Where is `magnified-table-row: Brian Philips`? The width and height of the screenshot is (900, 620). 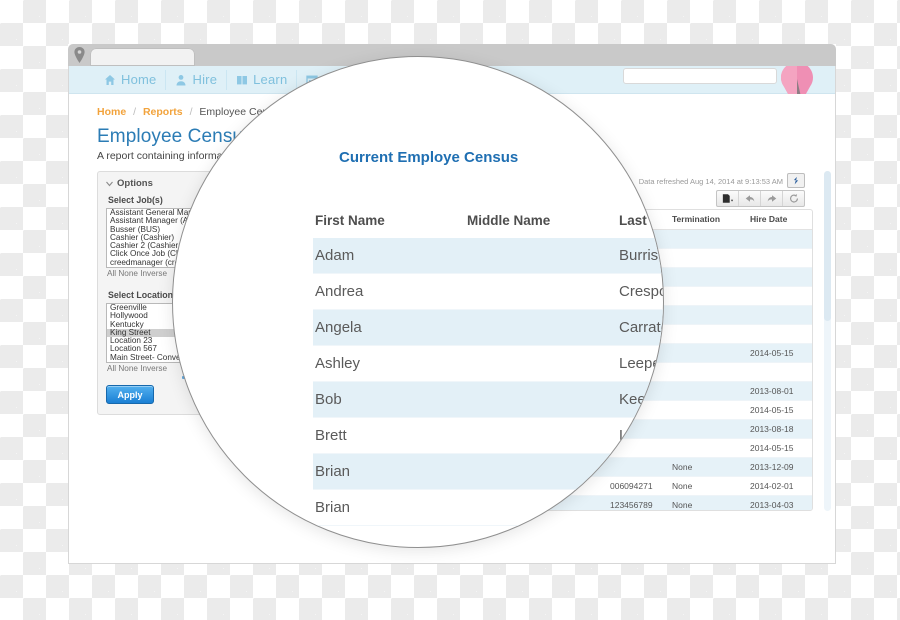
magnified-table-row: Brian Philips is located at coordinates (488, 471).